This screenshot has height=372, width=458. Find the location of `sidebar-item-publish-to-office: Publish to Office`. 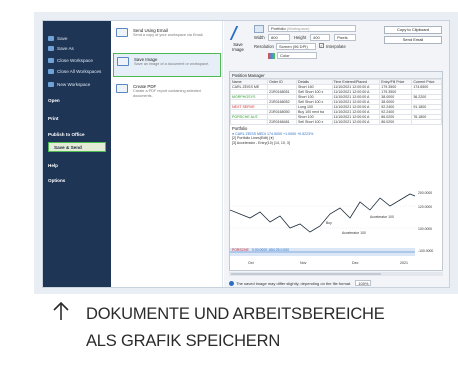

sidebar-item-publish-to-office: Publish to Office is located at coordinates (77, 134).